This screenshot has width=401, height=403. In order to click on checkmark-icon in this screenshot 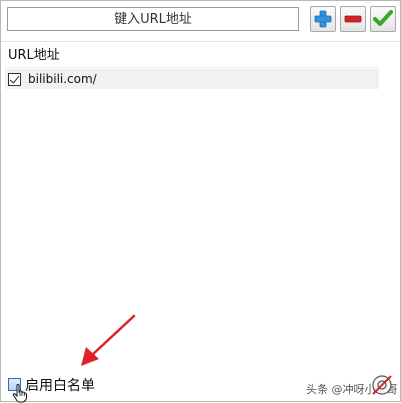, I will do `click(383, 18)`.